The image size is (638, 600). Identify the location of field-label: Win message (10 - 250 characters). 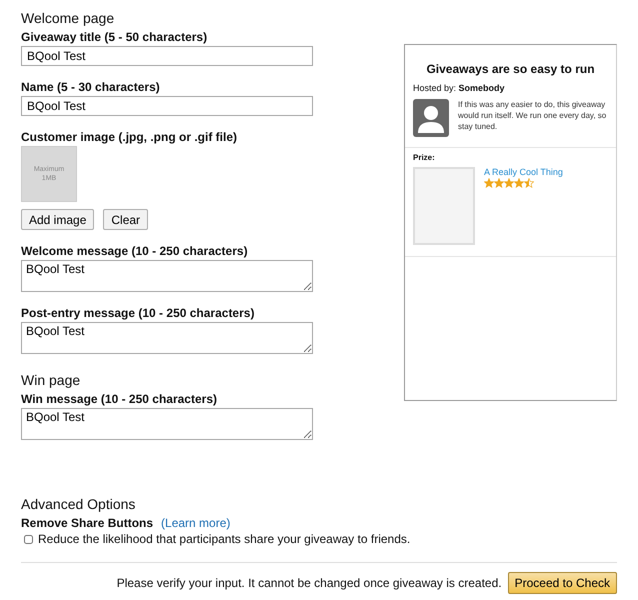
(119, 399).